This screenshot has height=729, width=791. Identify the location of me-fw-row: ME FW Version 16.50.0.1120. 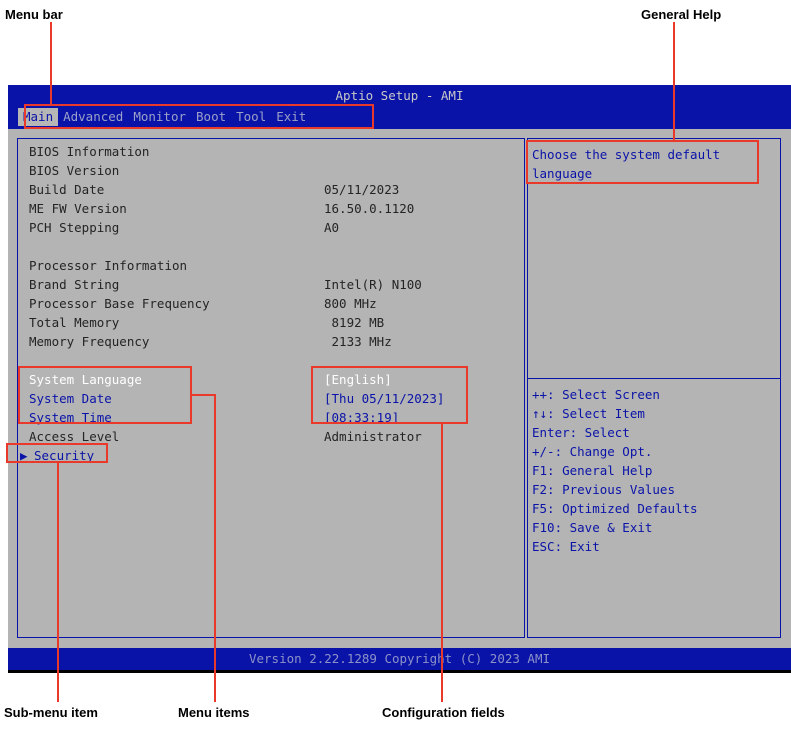
(221, 208).